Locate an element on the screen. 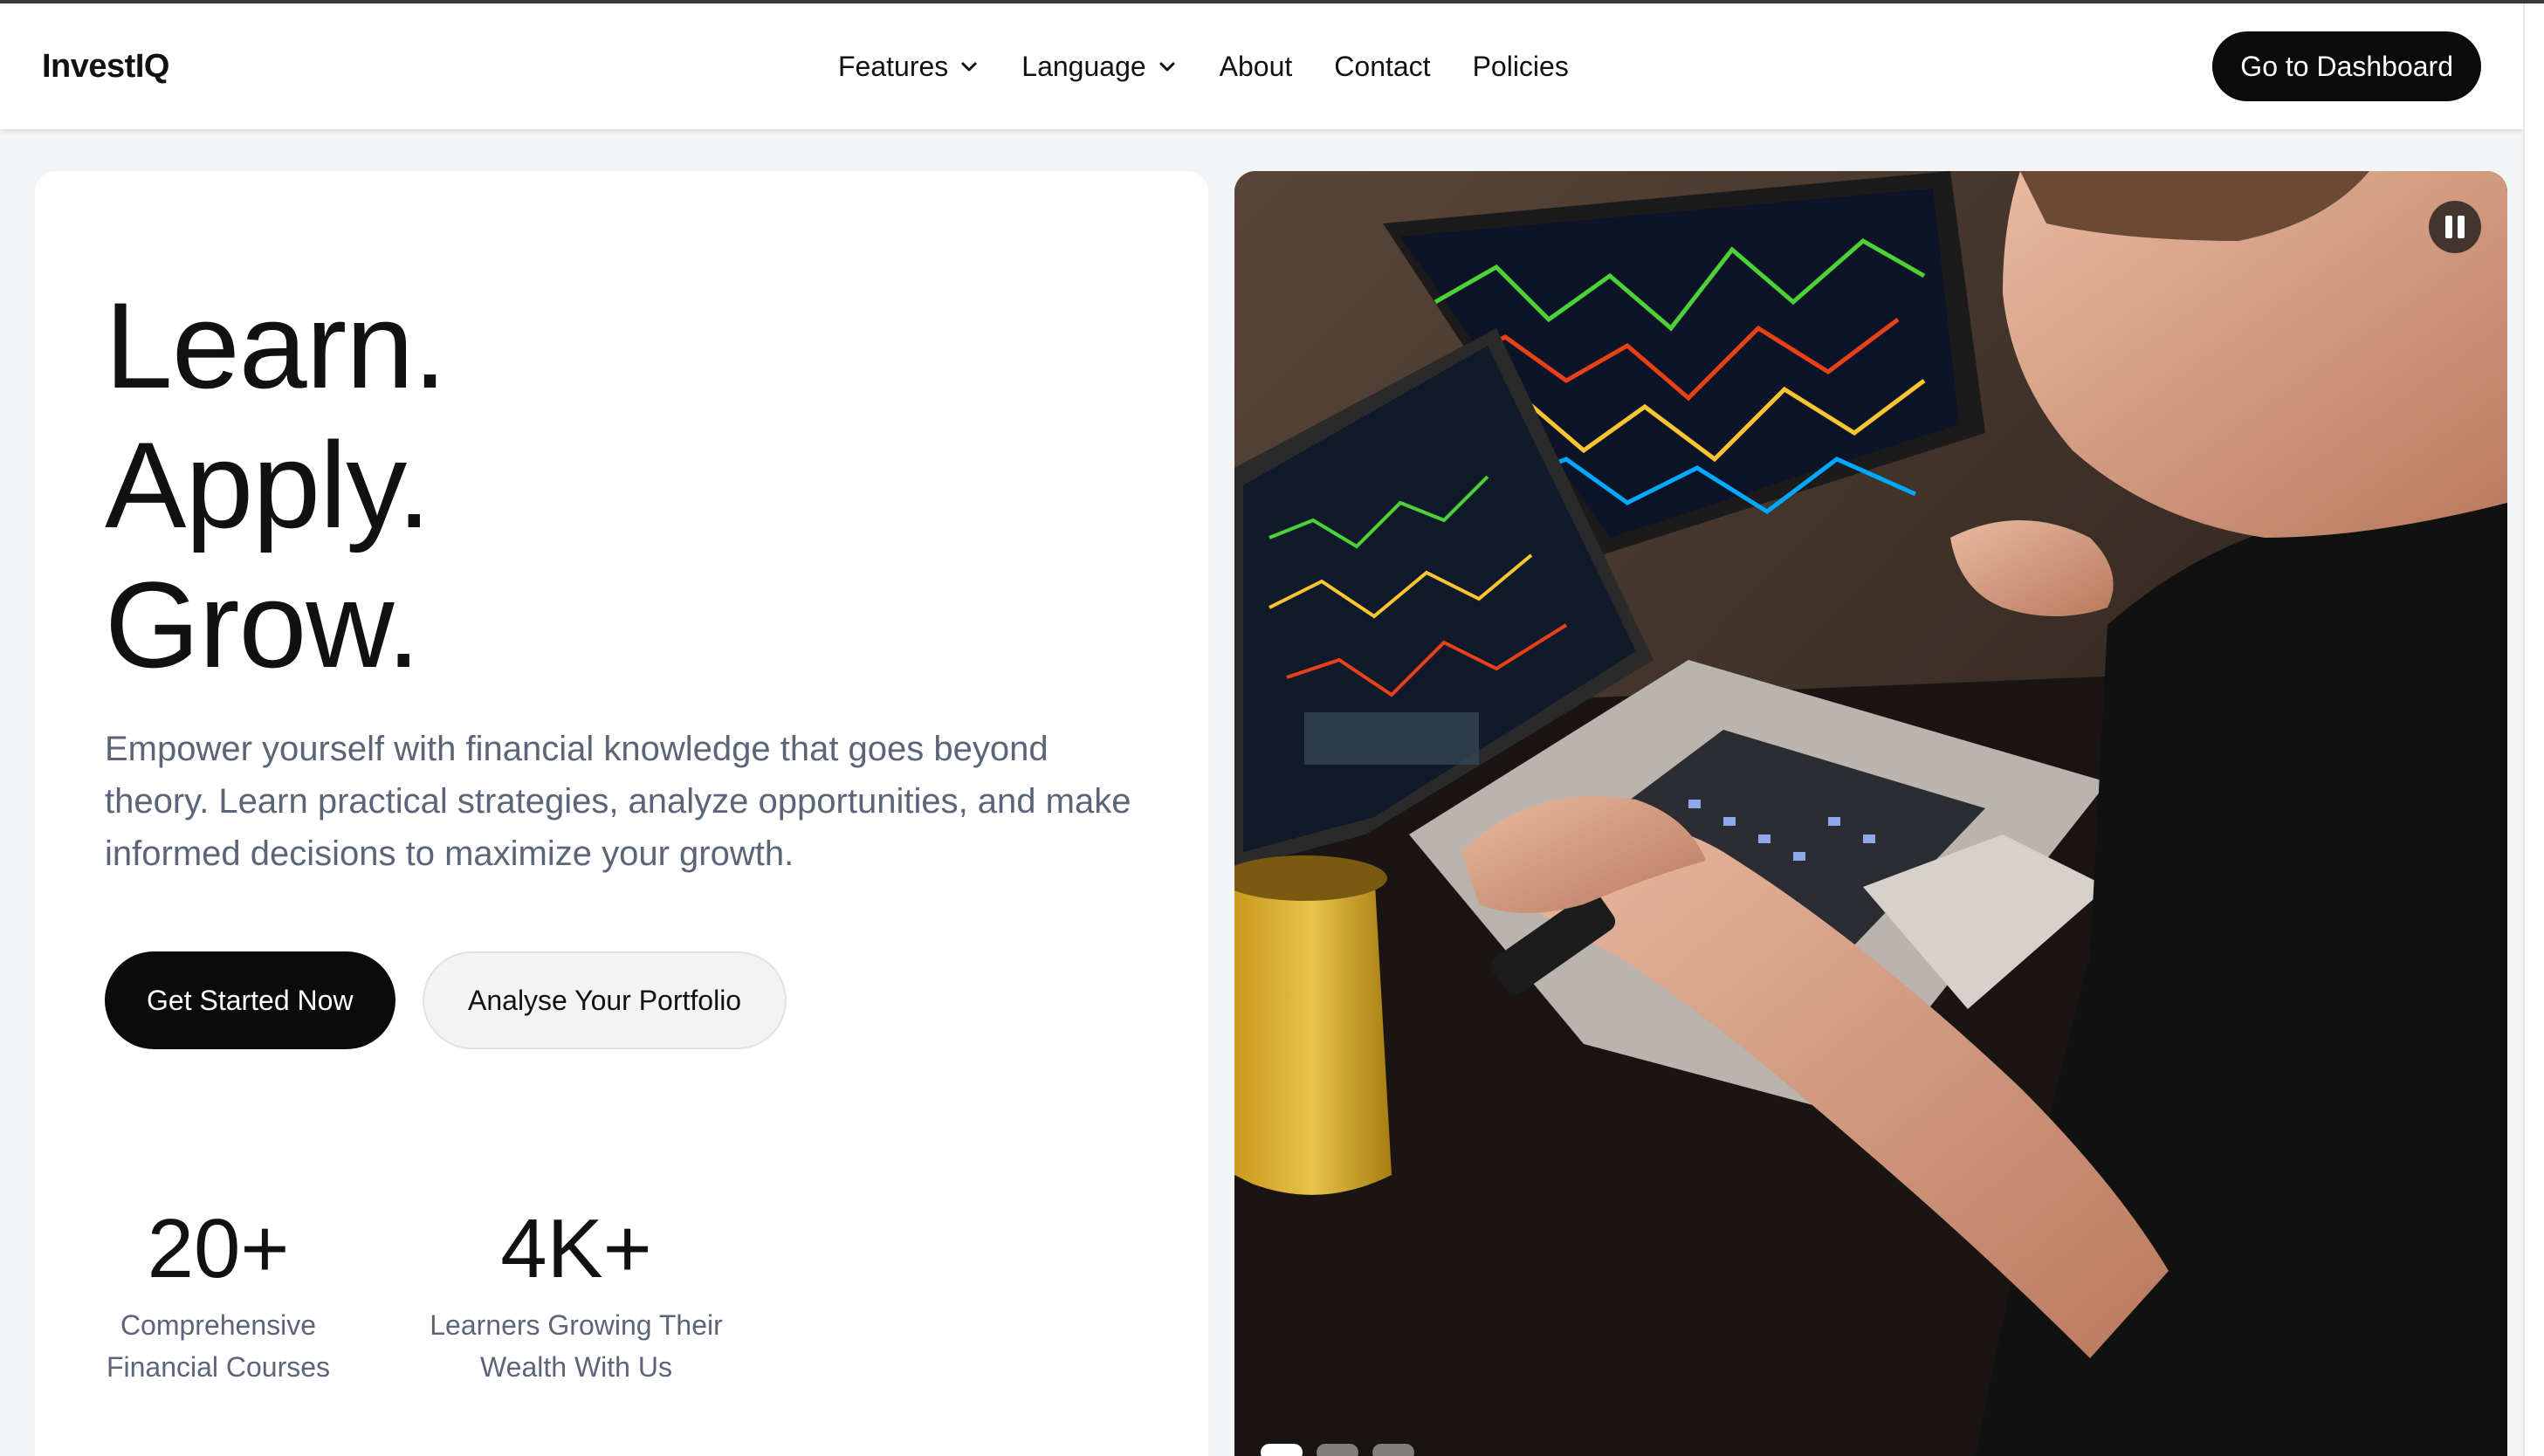 The image size is (2544, 1456). stat-label-line: Wealth With Us is located at coordinates (576, 1367).